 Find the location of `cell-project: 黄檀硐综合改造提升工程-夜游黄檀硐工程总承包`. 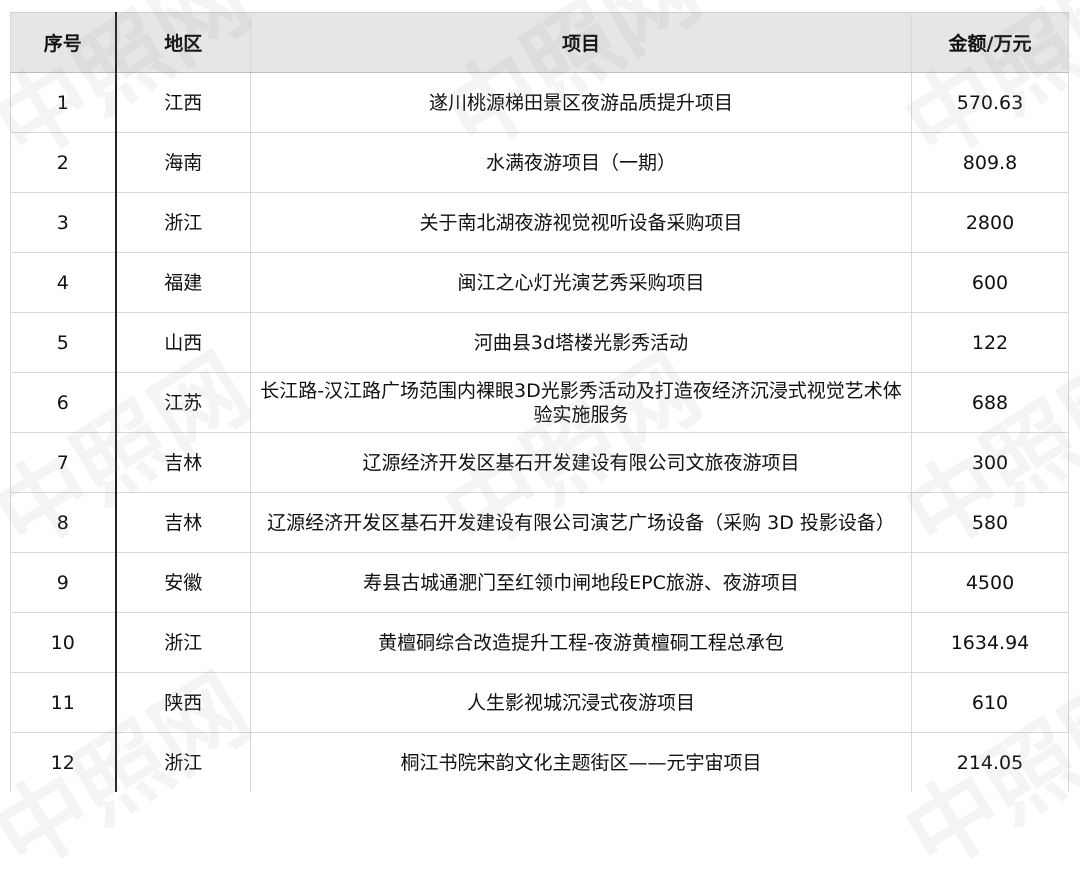

cell-project: 黄檀硐综合改造提升工程-夜游黄檀硐工程总承包 is located at coordinates (581, 642).